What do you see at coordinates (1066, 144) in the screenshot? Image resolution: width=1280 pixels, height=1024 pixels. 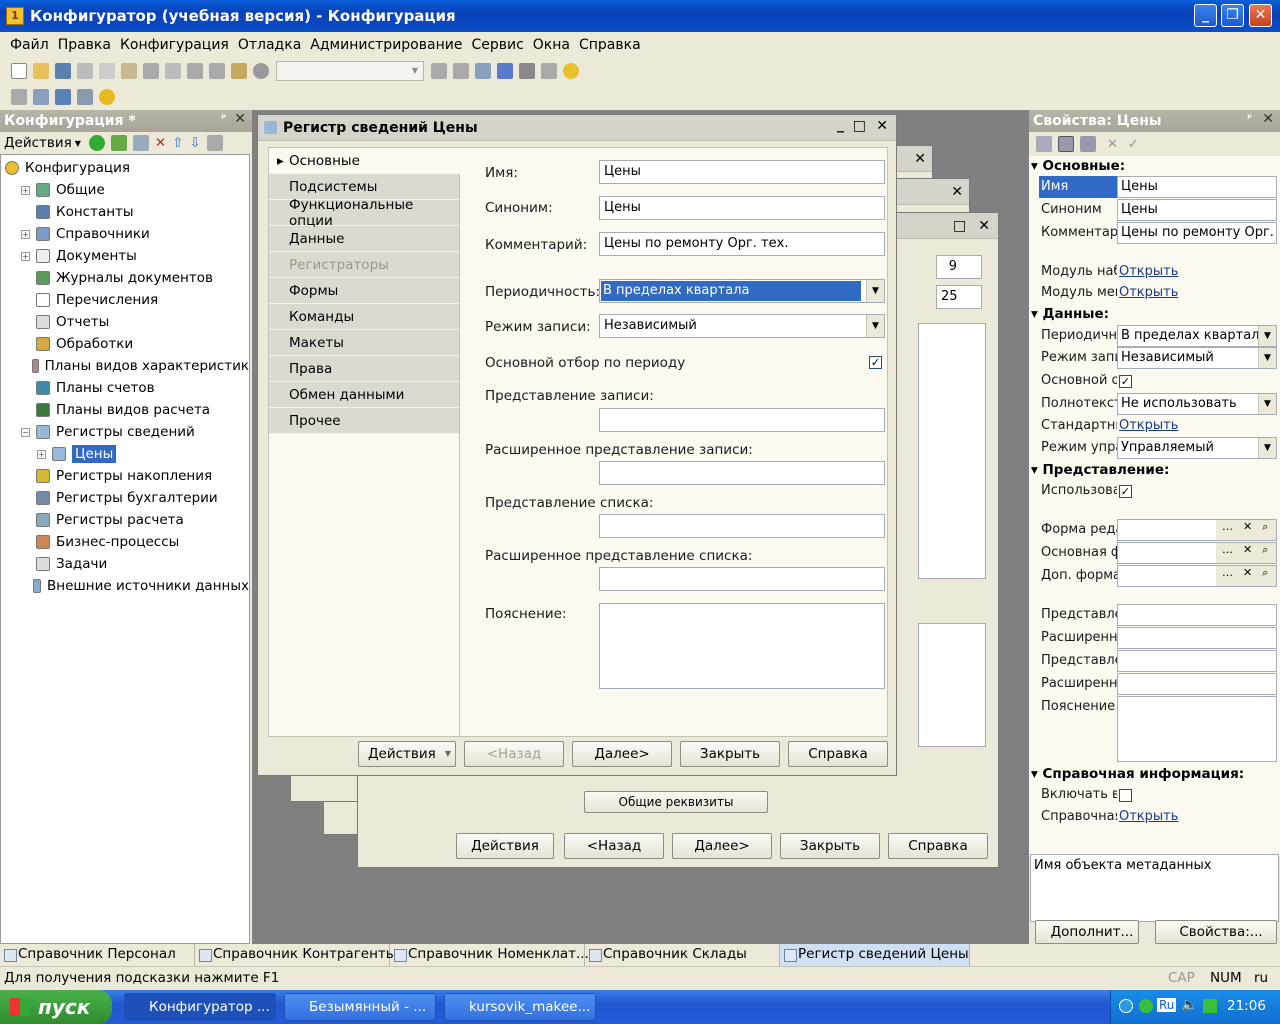 I see `categories-icon` at bounding box center [1066, 144].